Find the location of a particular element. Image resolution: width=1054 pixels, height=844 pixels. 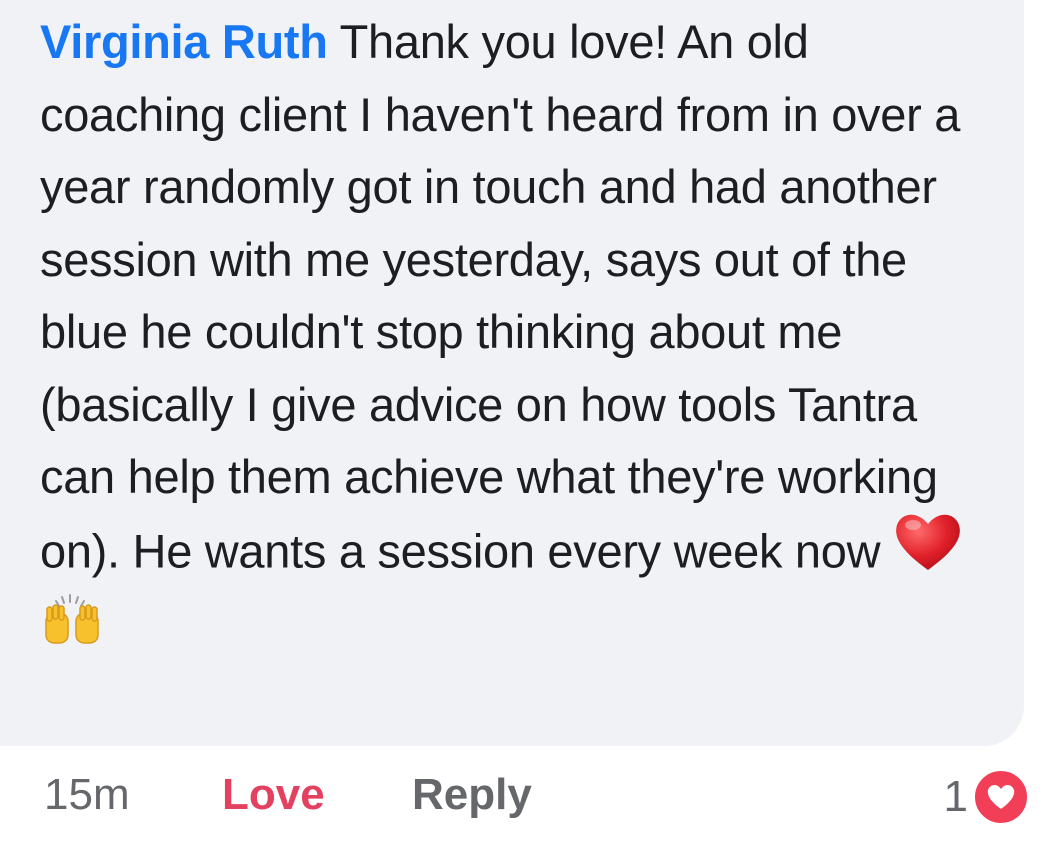

comment-author: Virginia Ruth is located at coordinates (184, 41).